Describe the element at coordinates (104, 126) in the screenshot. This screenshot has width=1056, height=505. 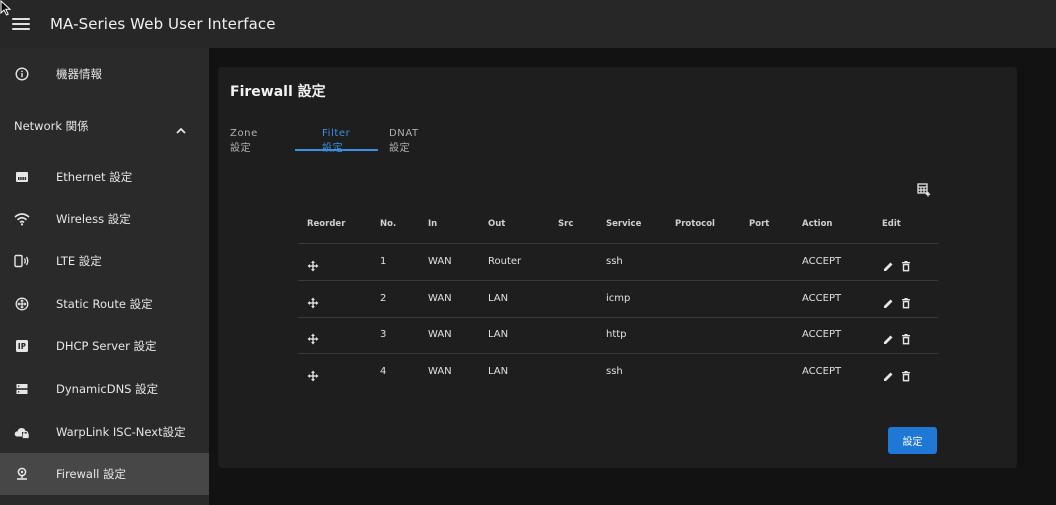
I see `sidebar-group-network: Network 関係` at that location.